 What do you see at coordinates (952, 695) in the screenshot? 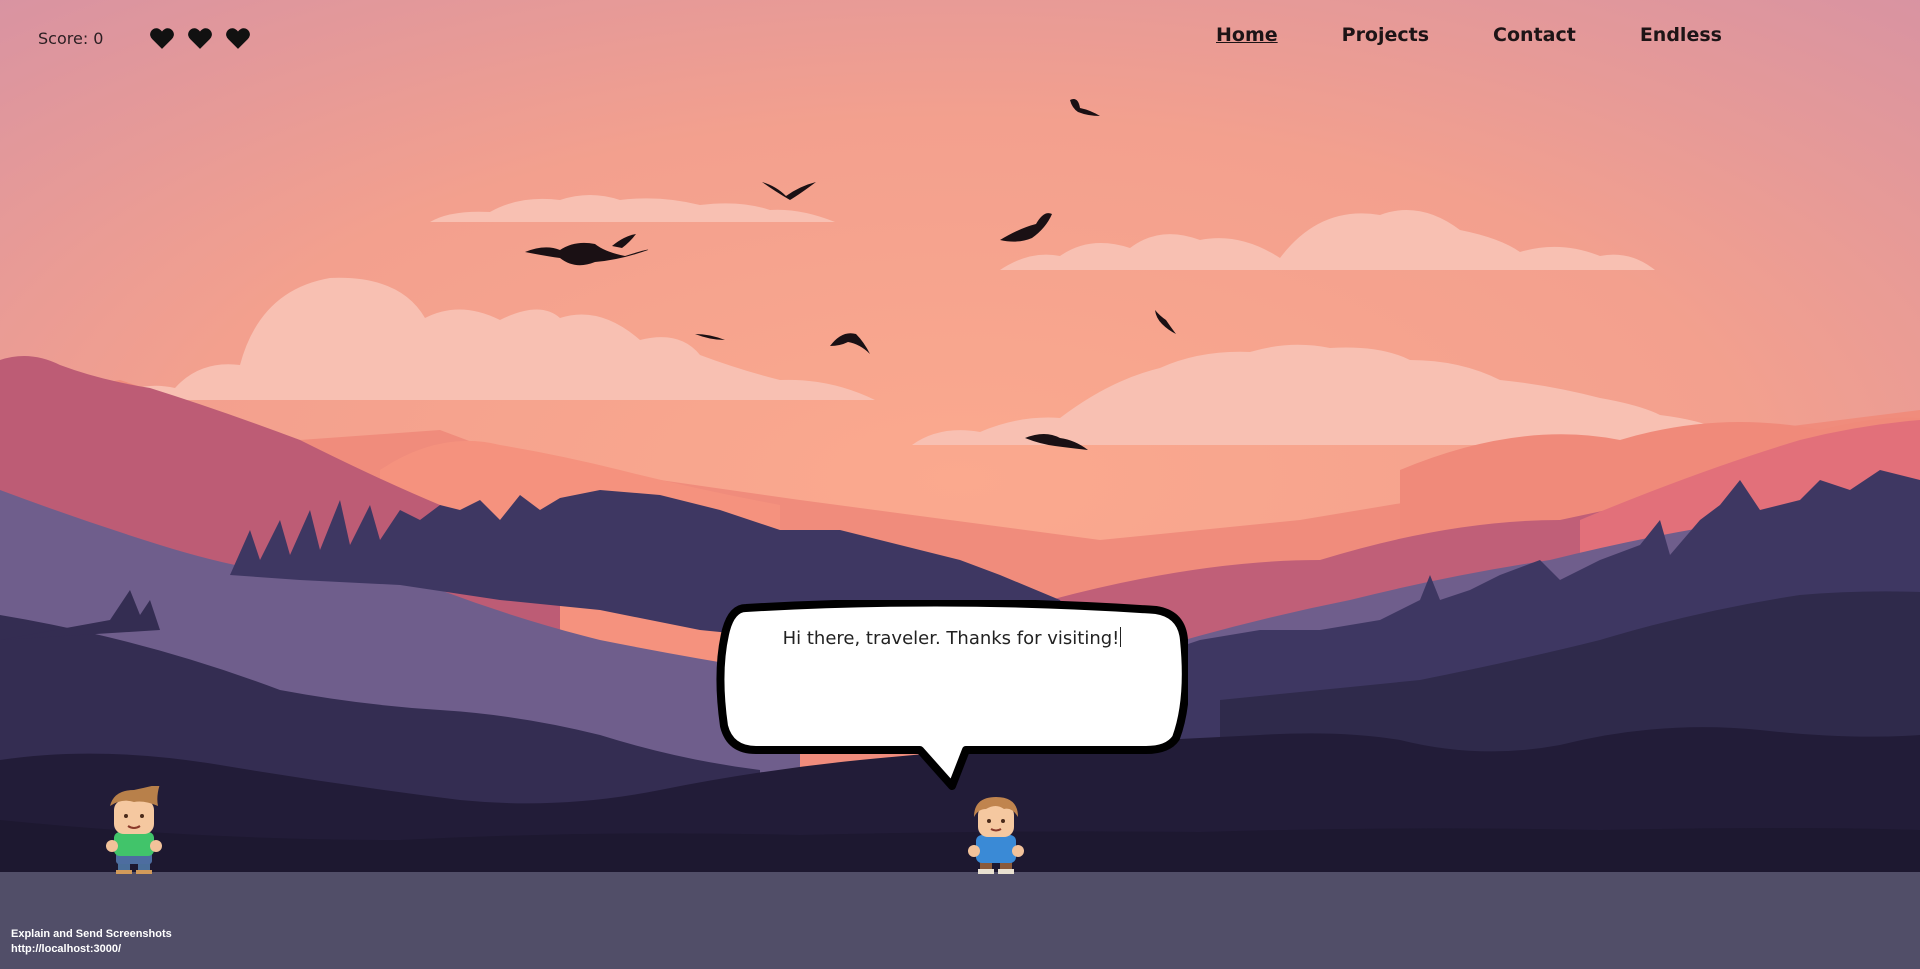
I see `speech-bubble: Hi there, traveler. Thanks for visiting!` at bounding box center [952, 695].